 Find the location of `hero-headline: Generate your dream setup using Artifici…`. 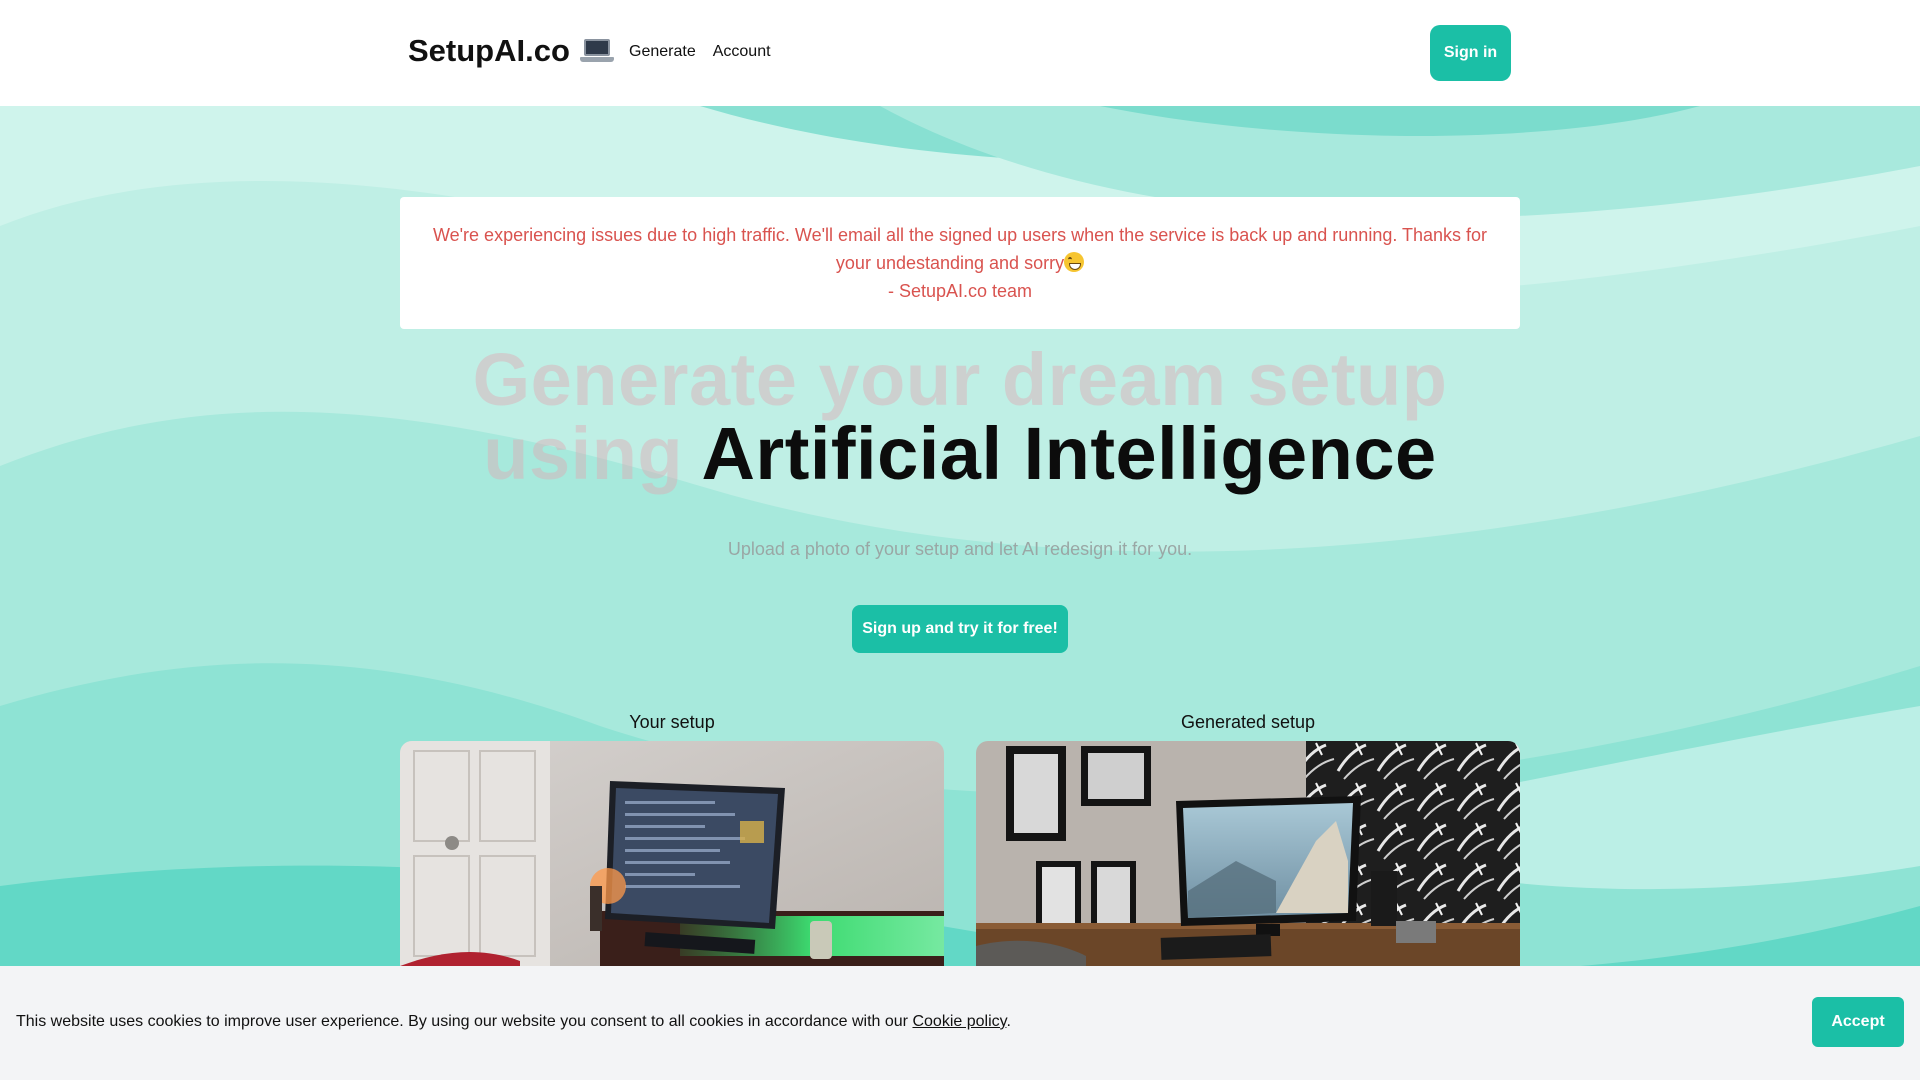

hero-headline: Generate your dream setup using Artifici… is located at coordinates (960, 417).